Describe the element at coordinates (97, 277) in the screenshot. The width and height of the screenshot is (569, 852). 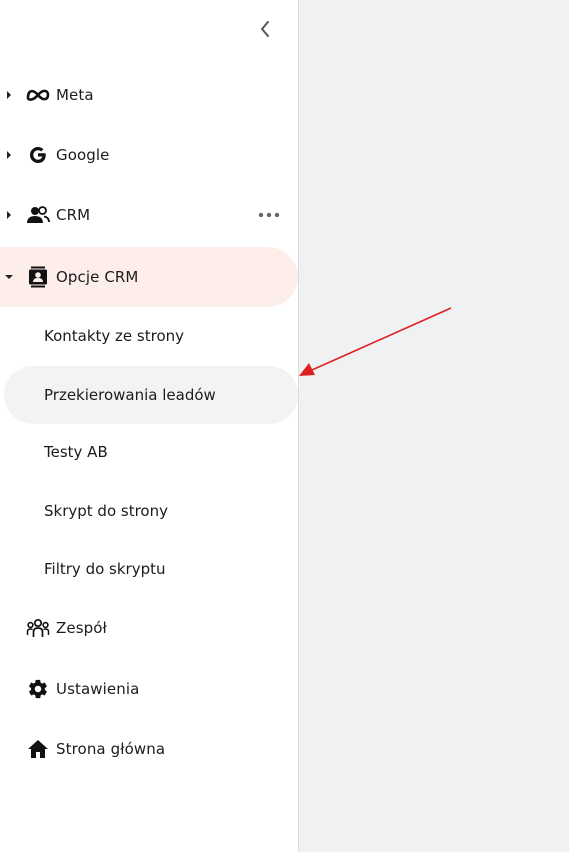
I see `sidebar-item-label: Opcje CRM` at that location.